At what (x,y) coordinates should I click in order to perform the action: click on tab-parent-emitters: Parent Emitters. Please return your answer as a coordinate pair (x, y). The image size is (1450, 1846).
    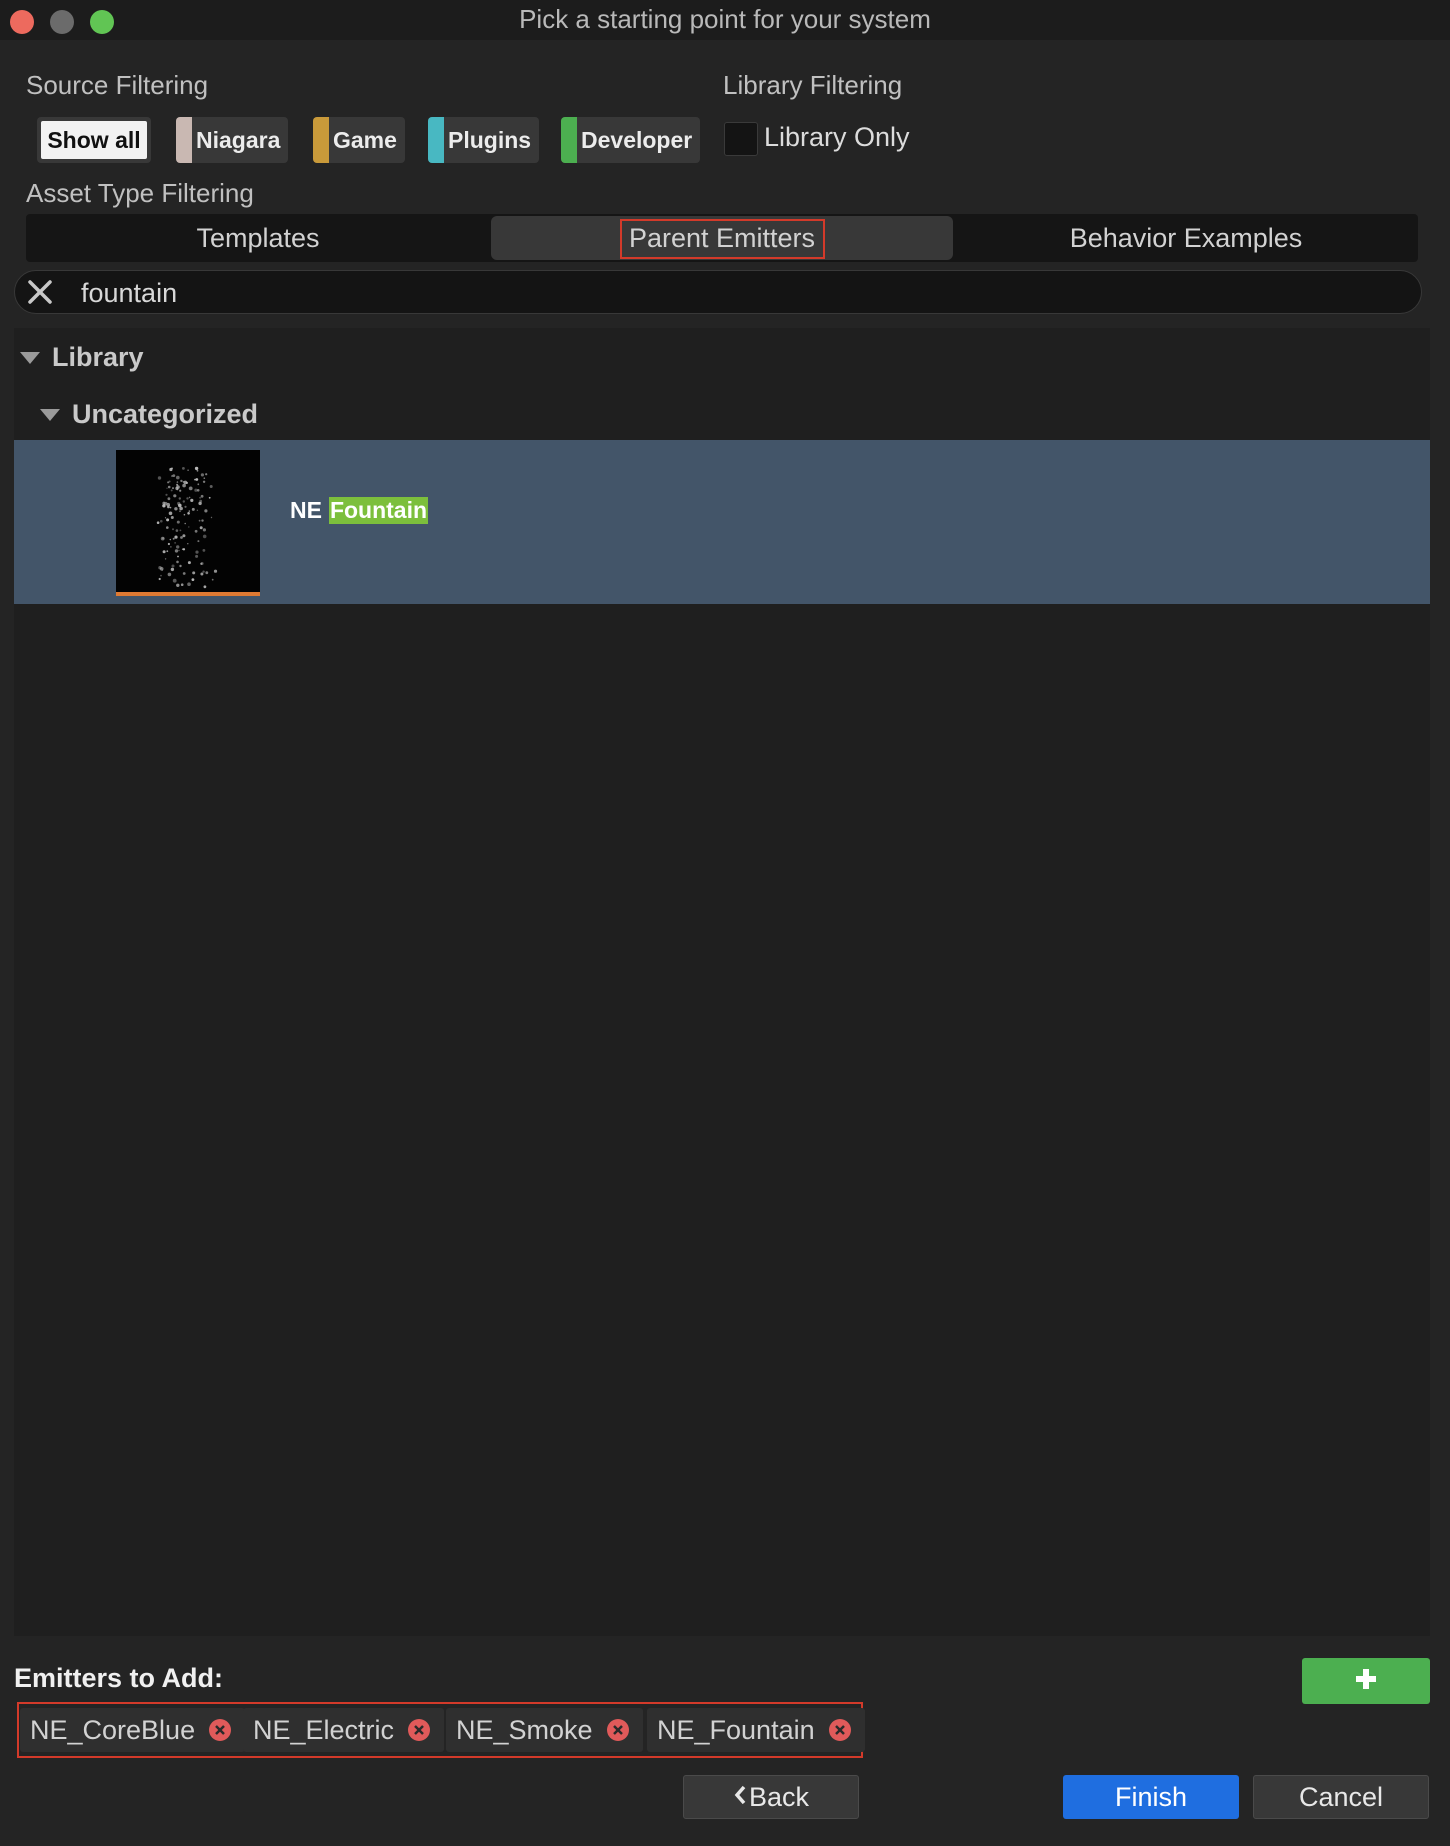
    Looking at the image, I should click on (722, 238).